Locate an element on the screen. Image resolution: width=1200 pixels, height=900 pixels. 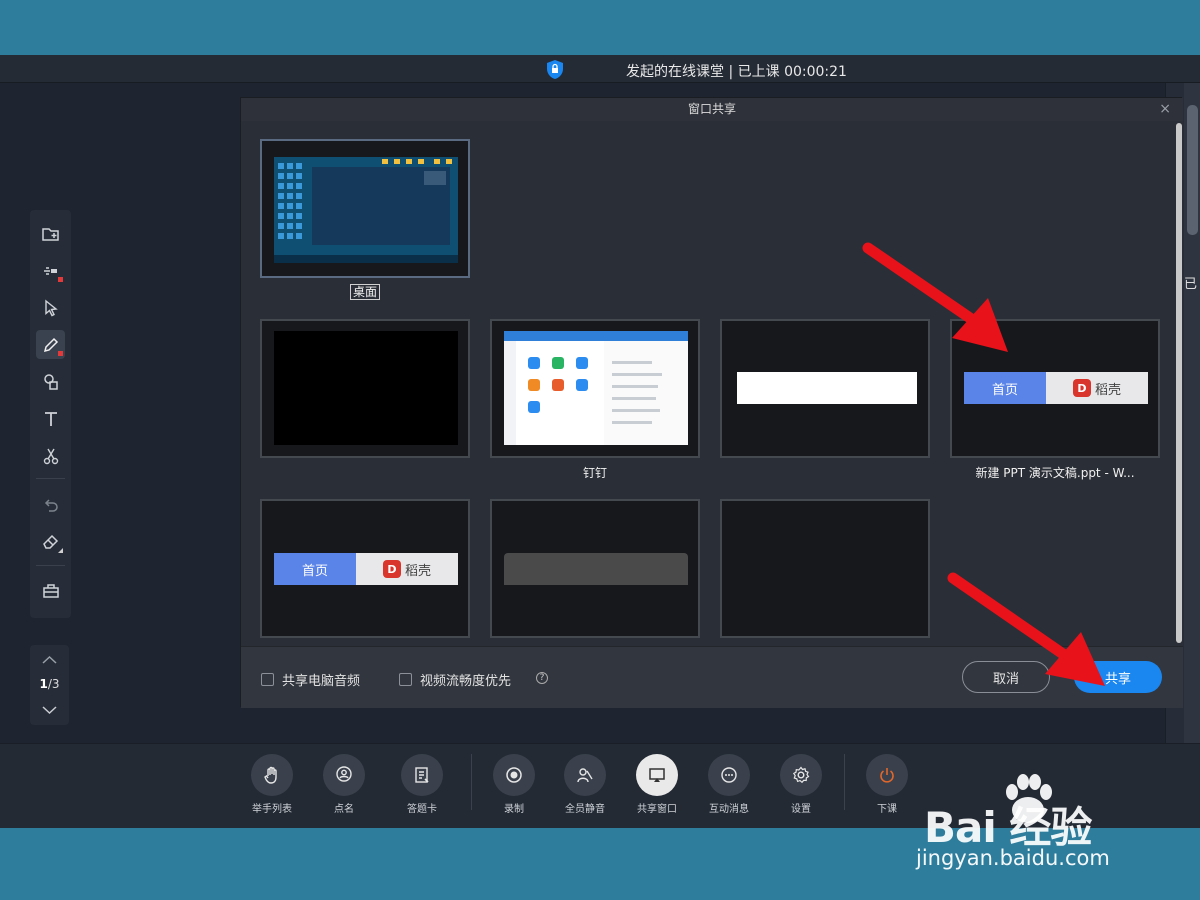
undo-icon is located at coordinates (51, 505).